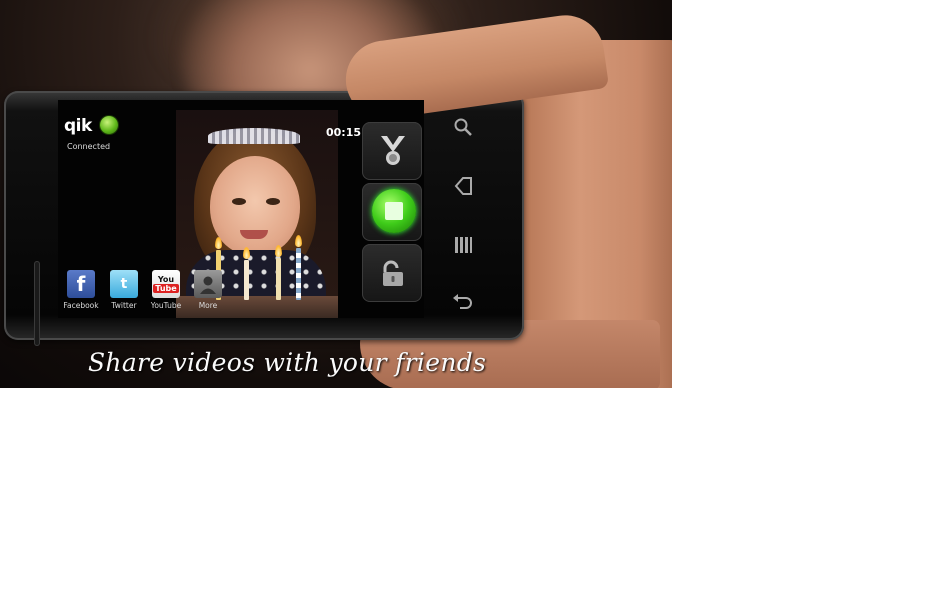 This screenshot has height=610, width=940. I want to click on qik-v-badge-icon, so click(393, 150).